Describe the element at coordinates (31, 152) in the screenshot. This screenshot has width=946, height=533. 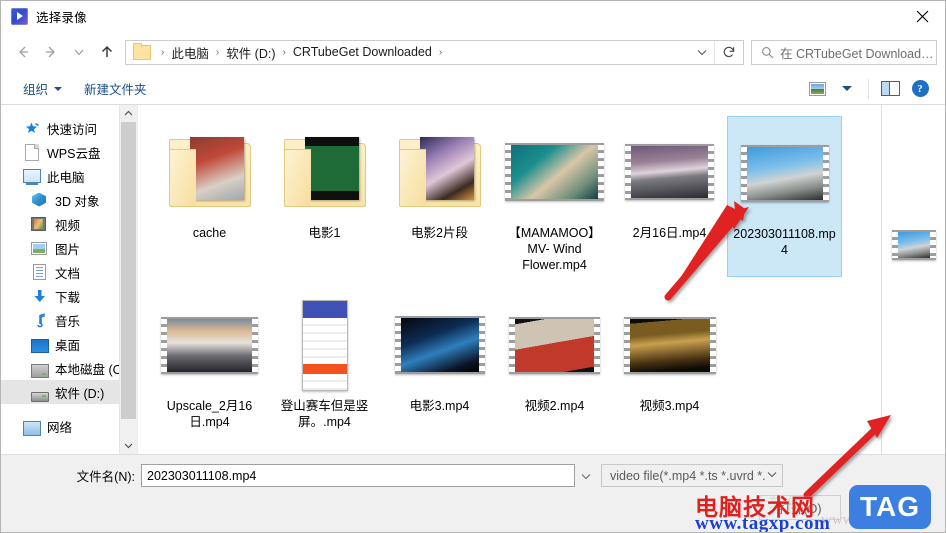
I see `document-icon` at that location.